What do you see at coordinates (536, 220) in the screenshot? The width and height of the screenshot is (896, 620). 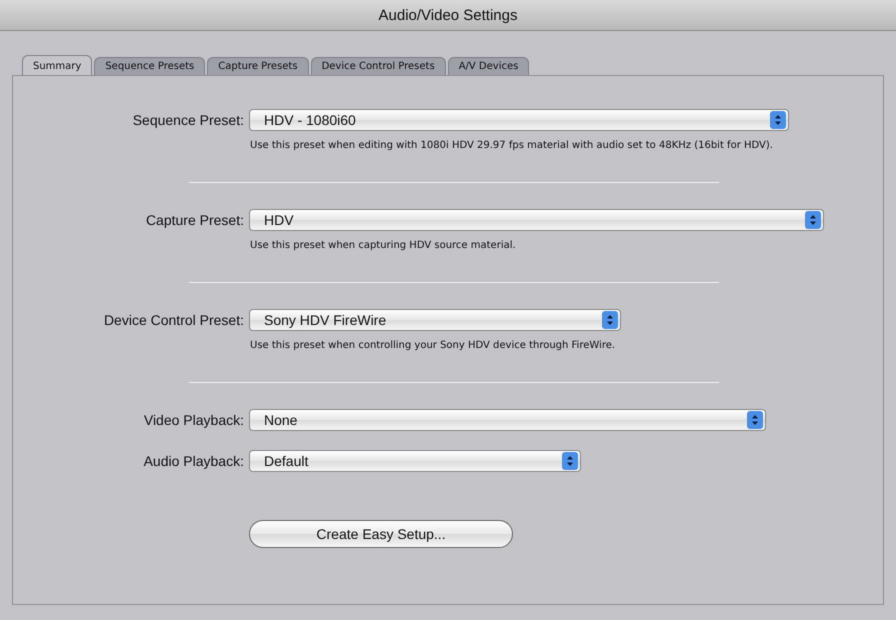 I see `popup-menu: HDV` at bounding box center [536, 220].